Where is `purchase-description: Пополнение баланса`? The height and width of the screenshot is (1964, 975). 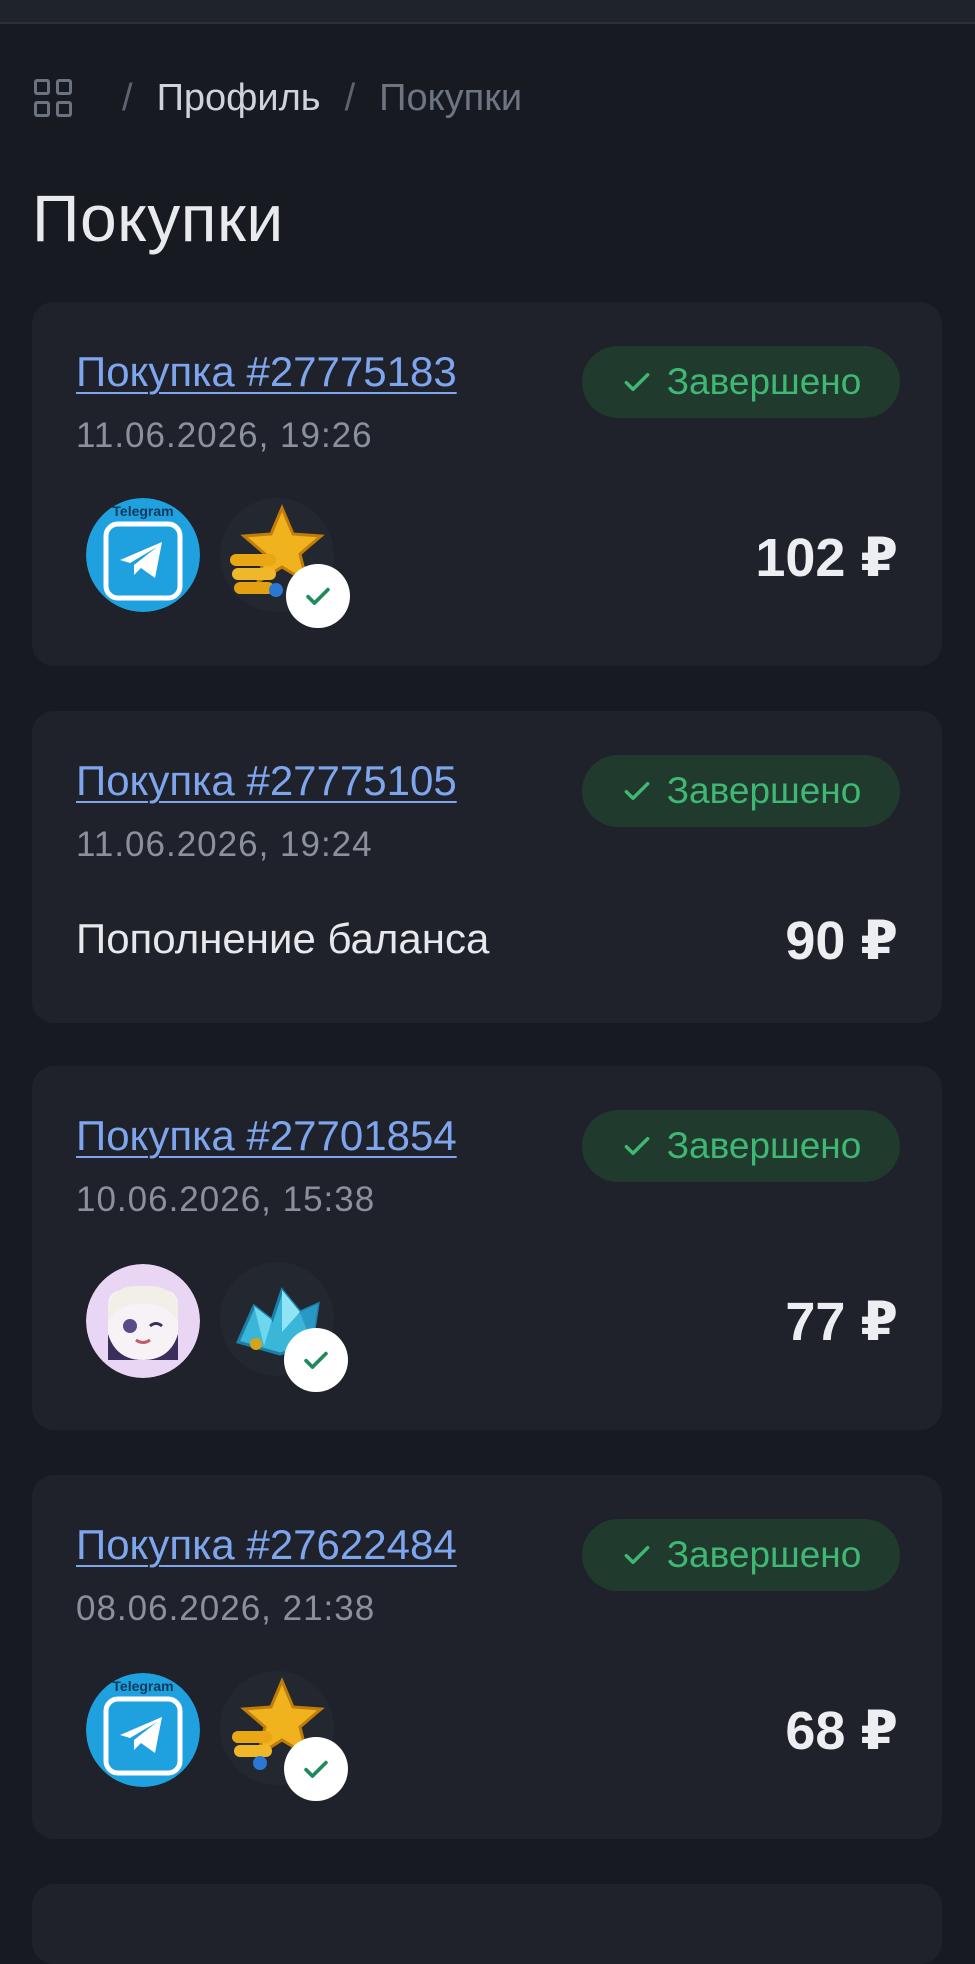
purchase-description: Пополнение баланса is located at coordinates (283, 938).